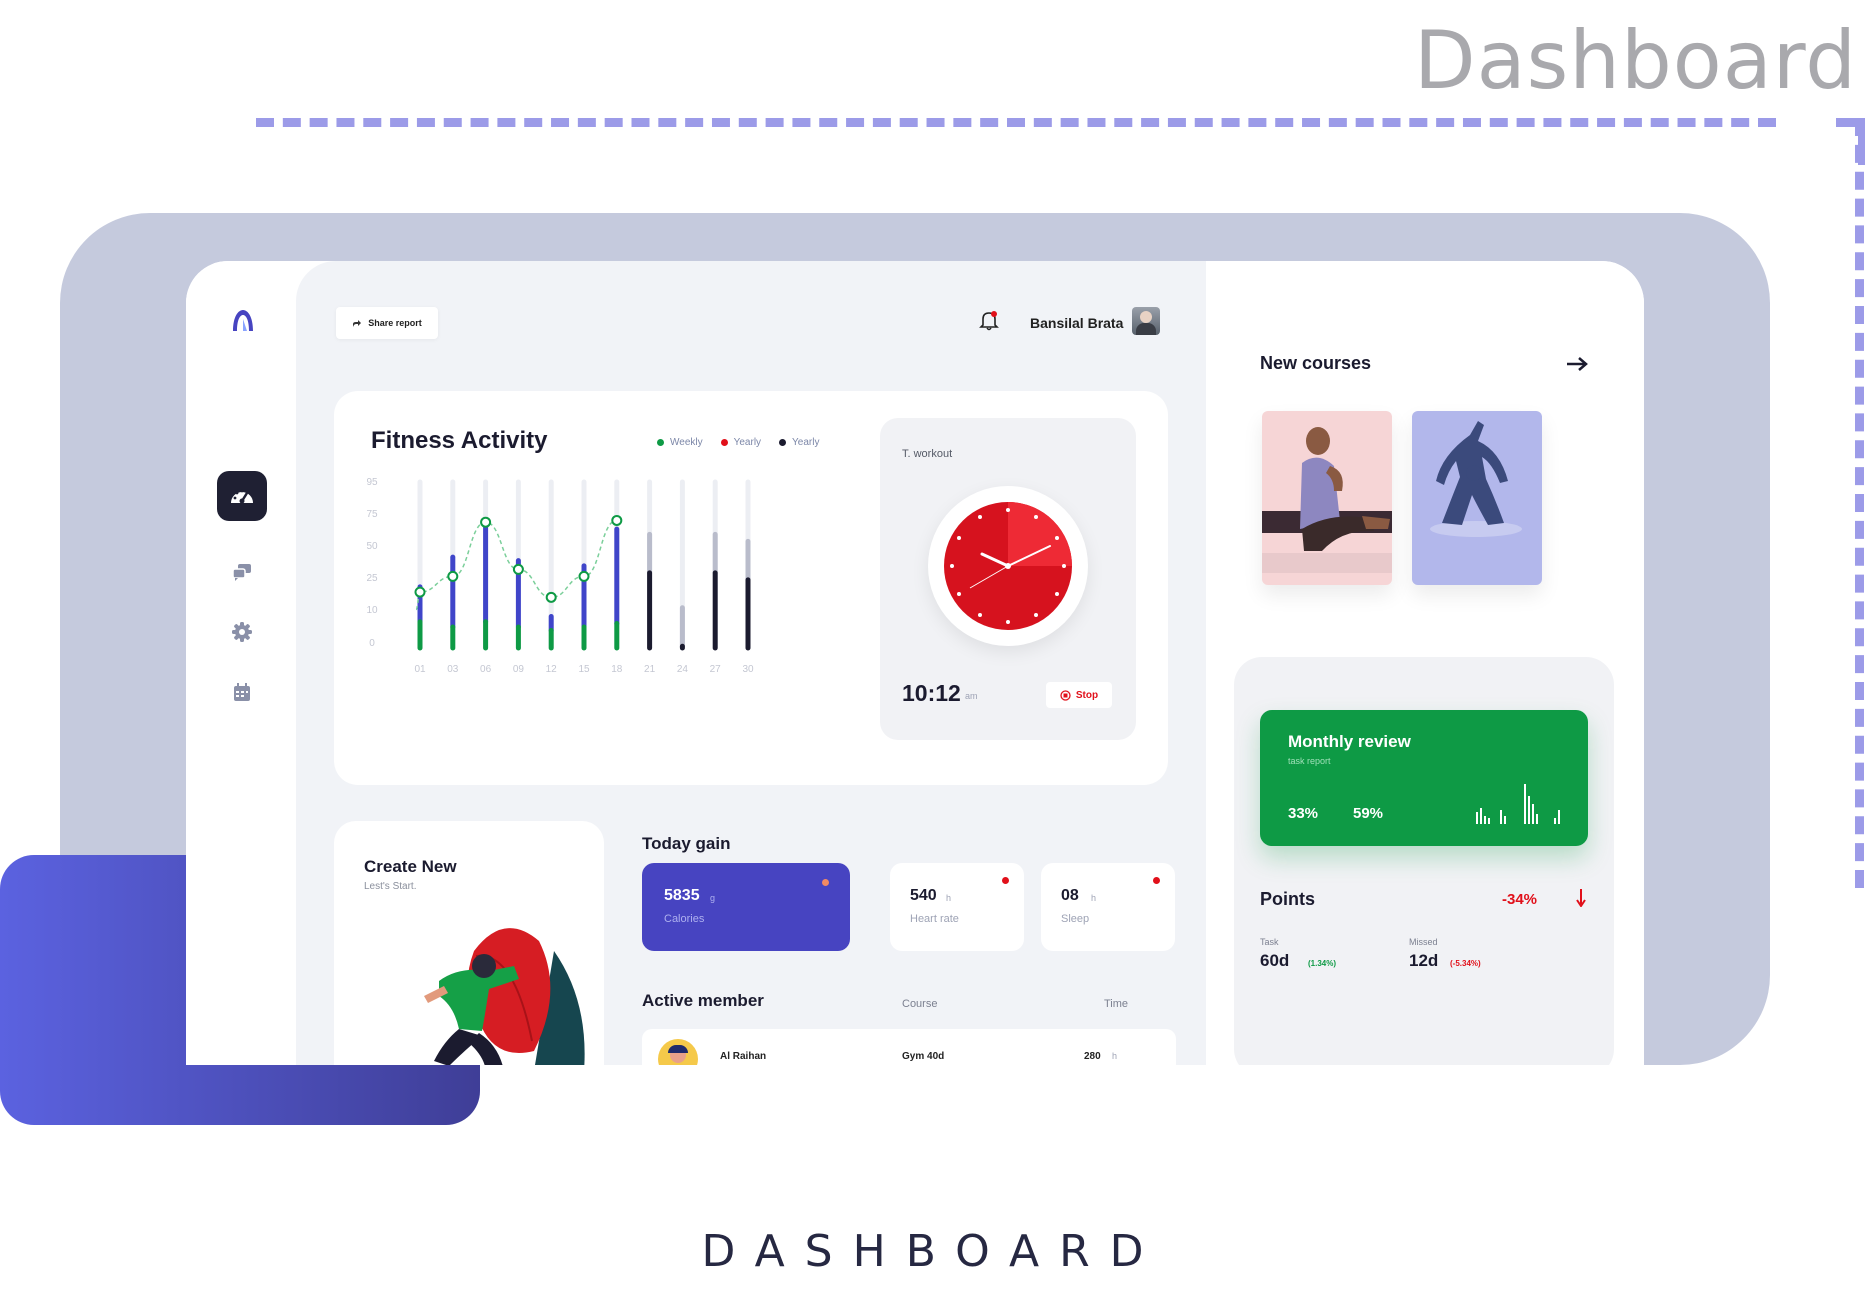 This screenshot has width=1865, height=1290. I want to click on mini-bar-chart, so click(1518, 804).